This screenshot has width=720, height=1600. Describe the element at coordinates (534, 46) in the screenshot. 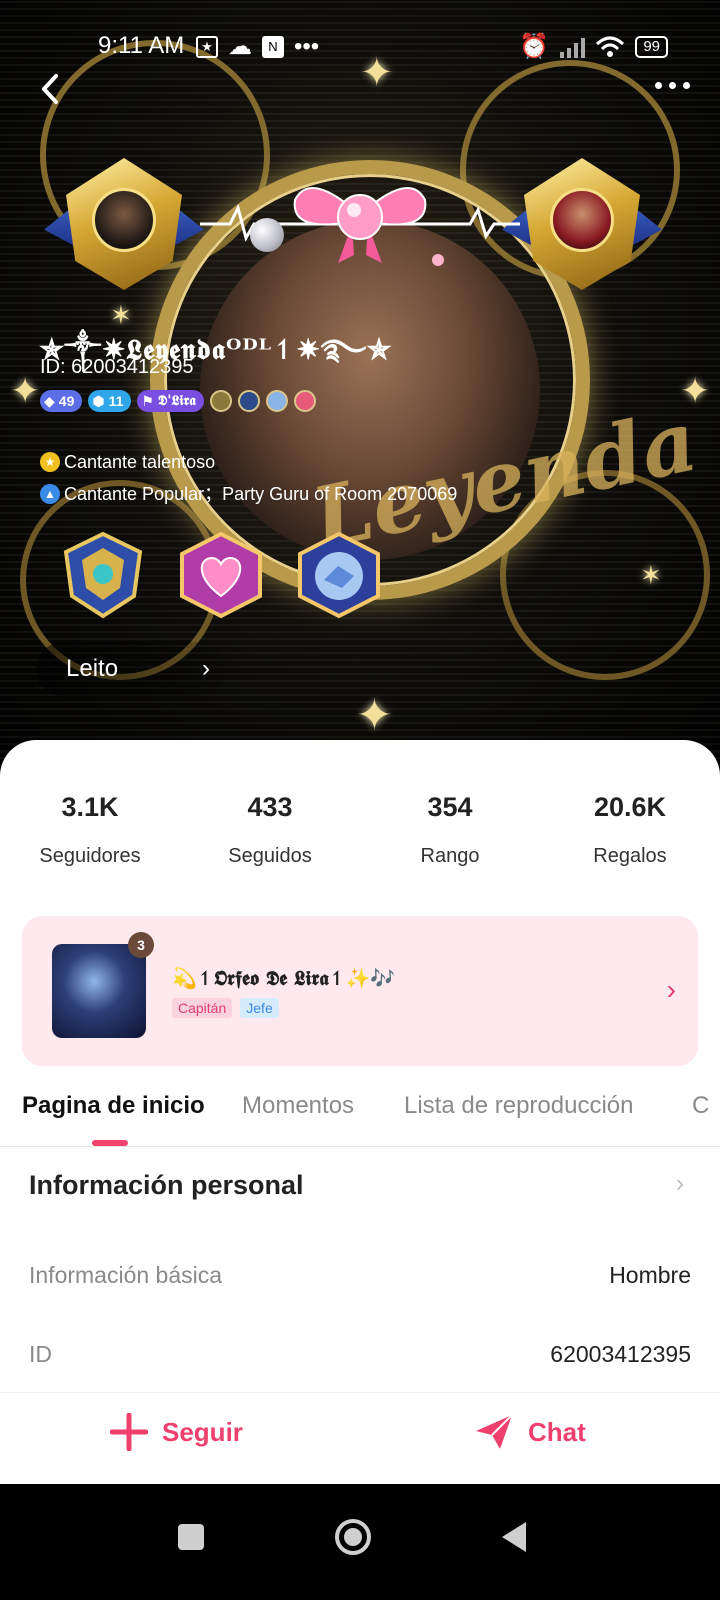

I see `alarm-icon: ⏰` at that location.